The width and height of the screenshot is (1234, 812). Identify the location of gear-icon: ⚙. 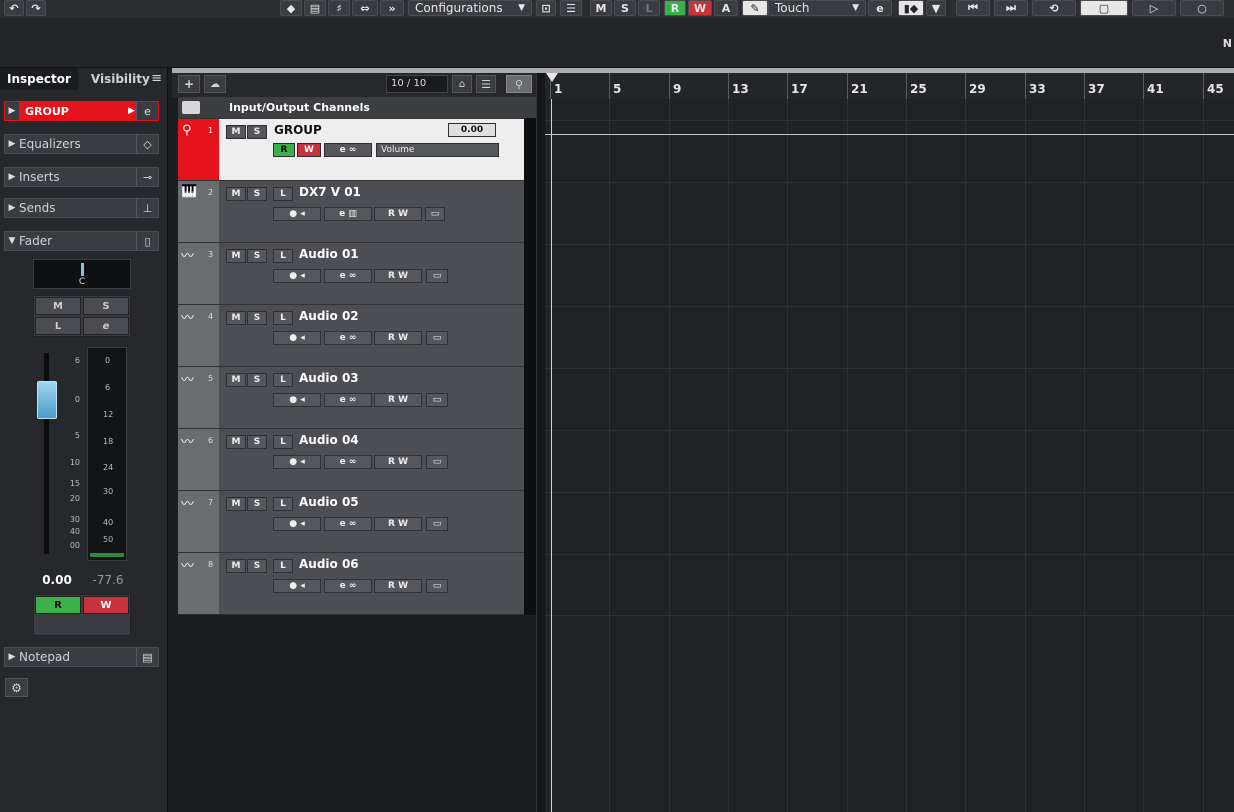
(16, 687).